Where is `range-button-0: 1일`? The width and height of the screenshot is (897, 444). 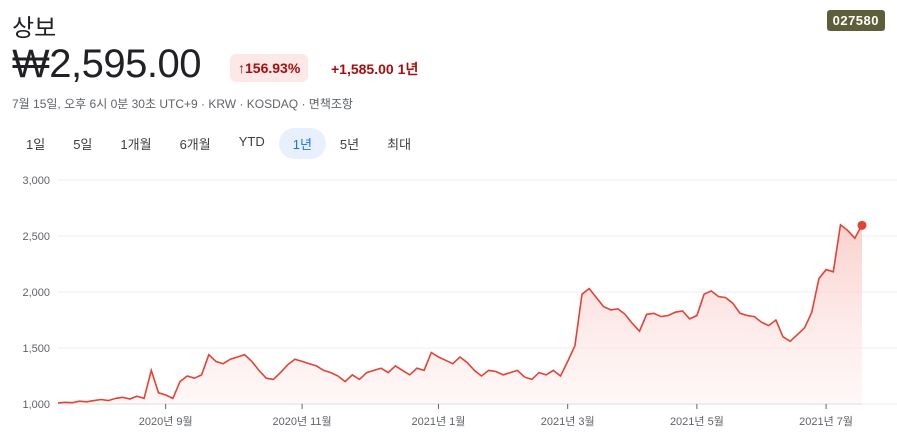 range-button-0: 1일 is located at coordinates (35, 143).